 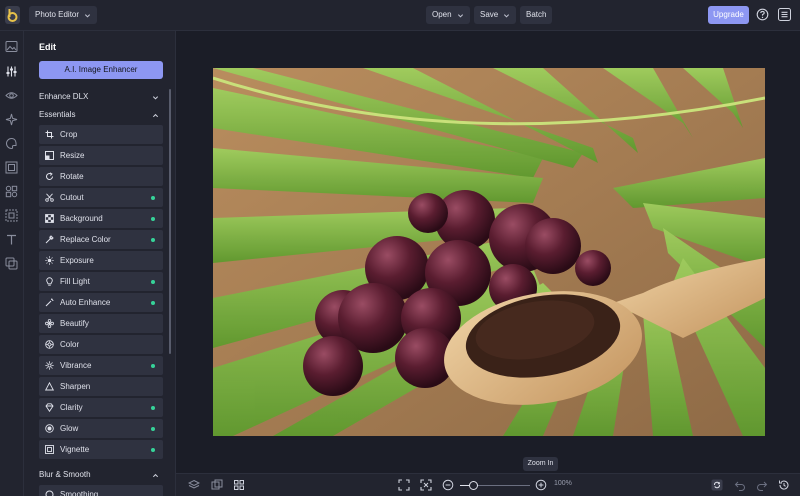 What do you see at coordinates (404, 485) in the screenshot?
I see `fit-screen-icon` at bounding box center [404, 485].